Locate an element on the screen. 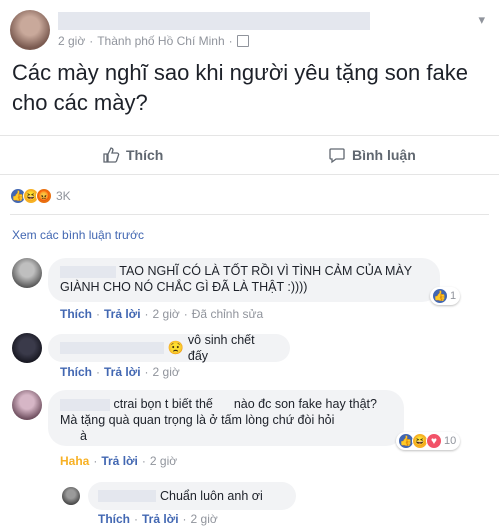 The width and height of the screenshot is (499, 526). reply-actions: Thích · Trả lời · 2 giờ is located at coordinates (158, 519).